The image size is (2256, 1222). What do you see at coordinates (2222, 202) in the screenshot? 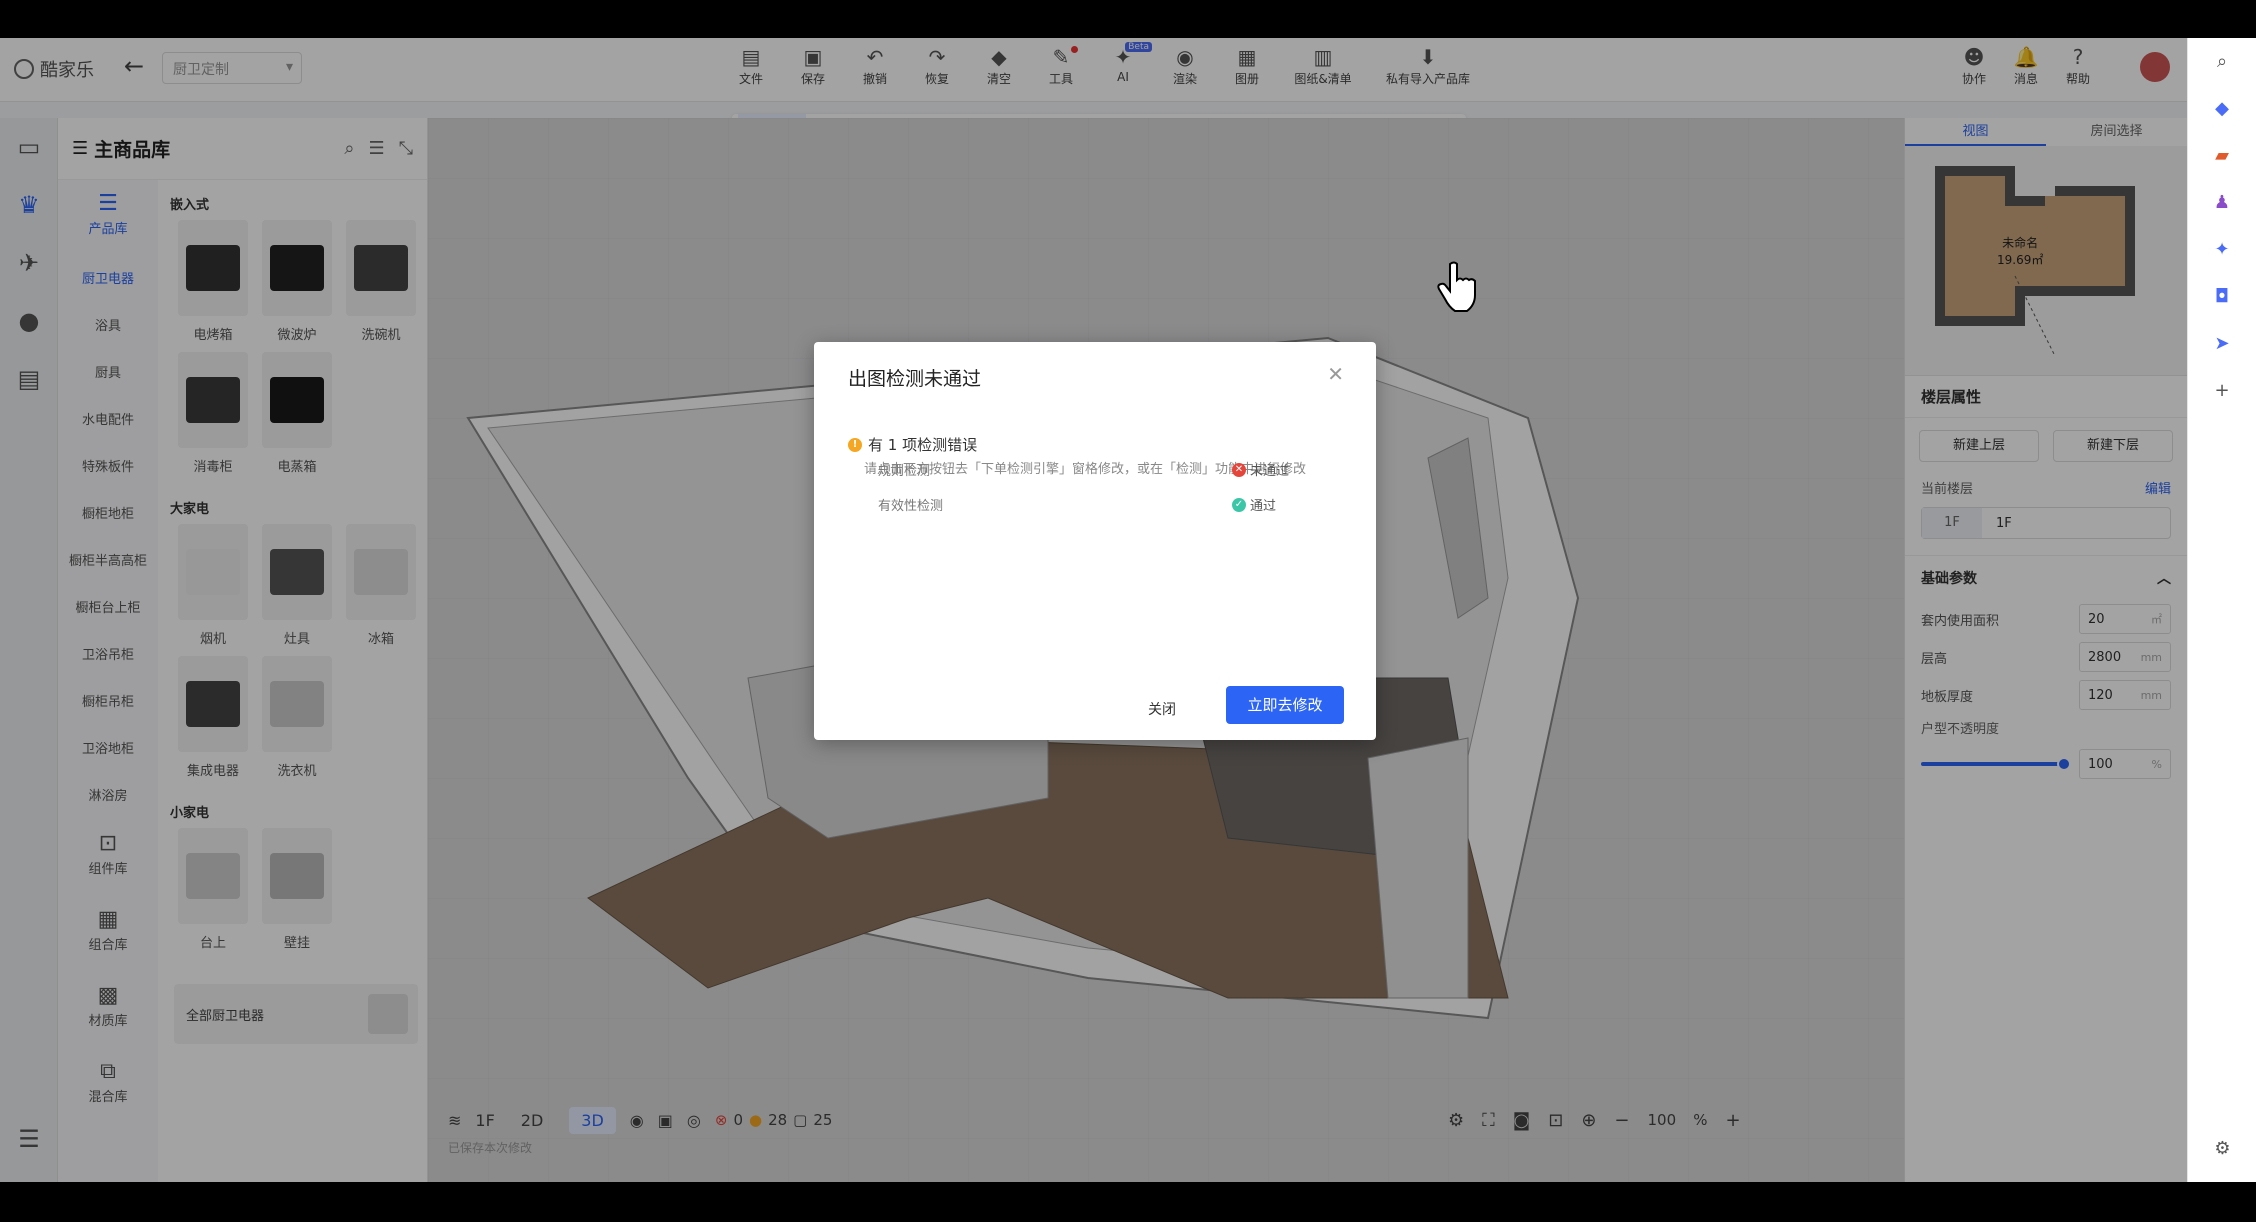
I see `chess-icon: ♟` at bounding box center [2222, 202].